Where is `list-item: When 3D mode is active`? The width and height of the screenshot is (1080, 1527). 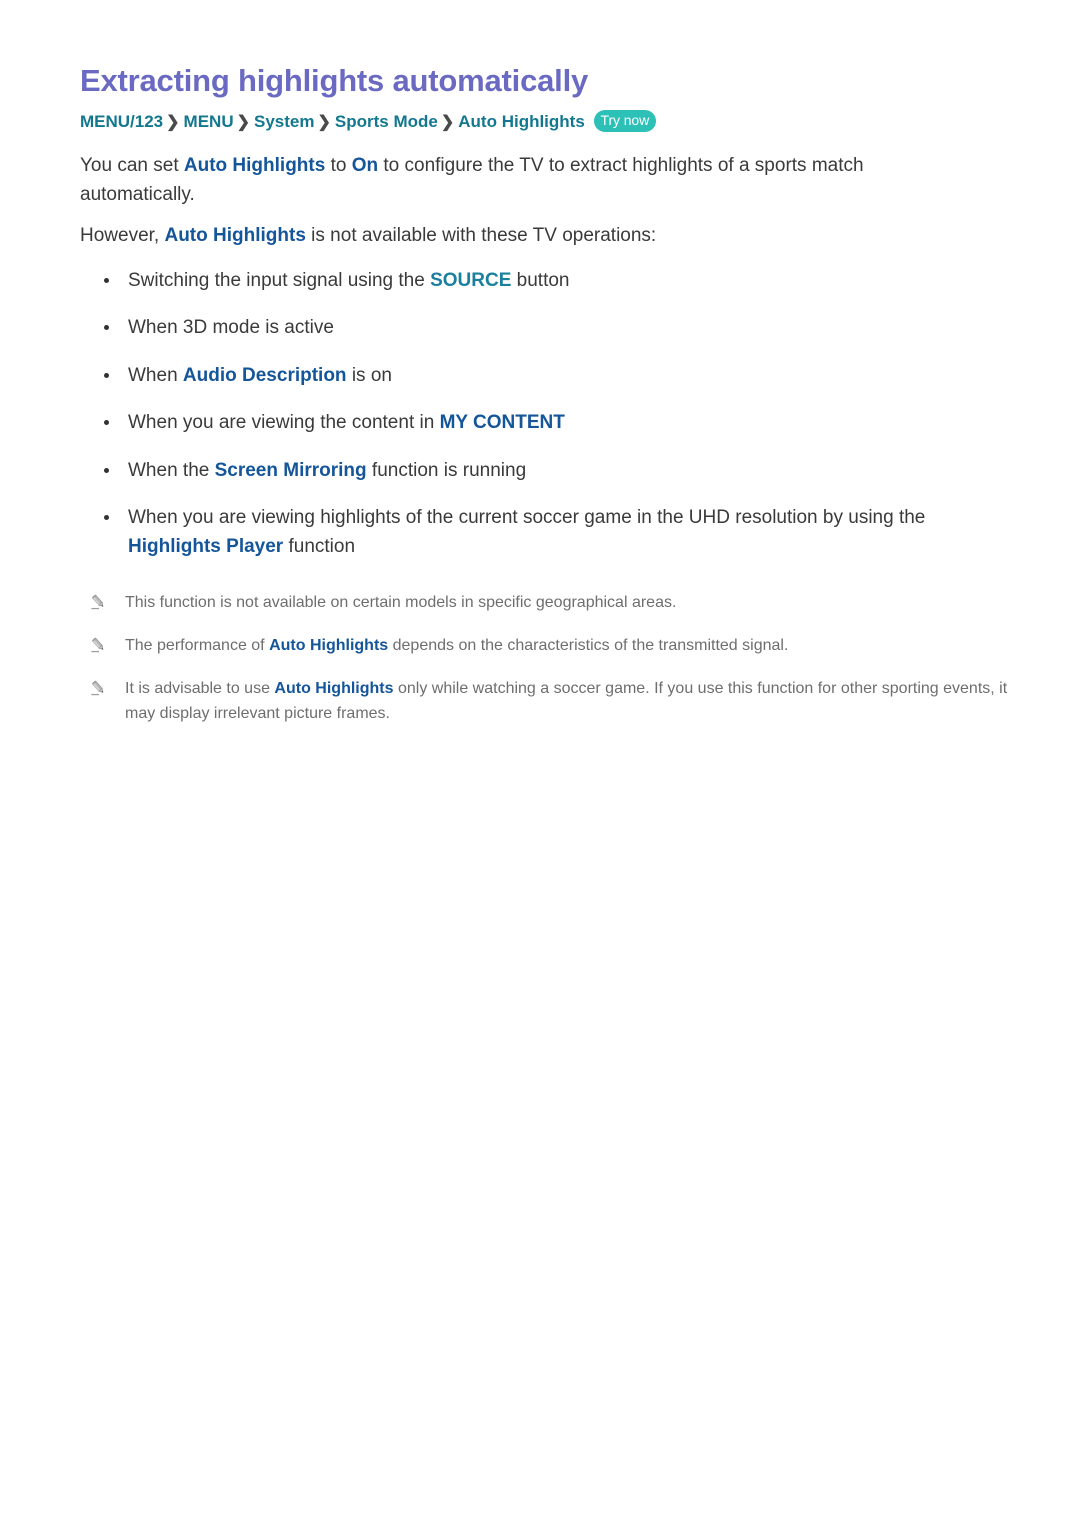
list-item: When 3D mode is active is located at coordinates (544, 328).